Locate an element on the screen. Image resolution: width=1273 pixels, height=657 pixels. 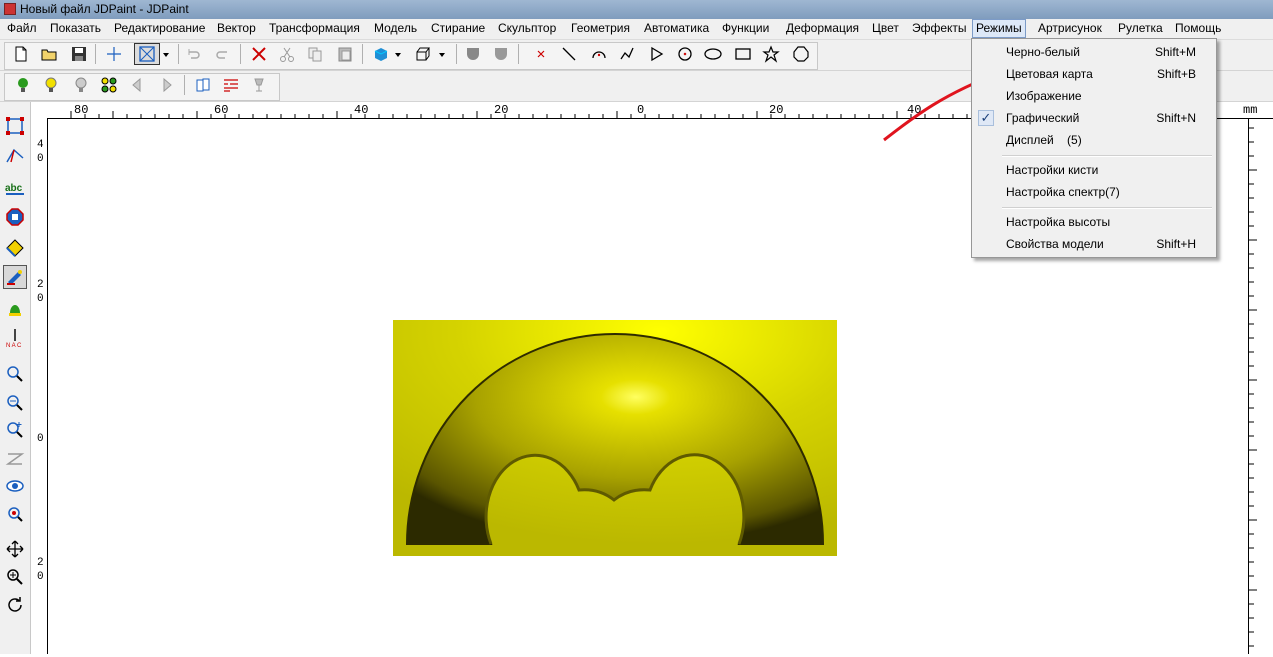
pan-move-icon is located at coordinates (15, 549).